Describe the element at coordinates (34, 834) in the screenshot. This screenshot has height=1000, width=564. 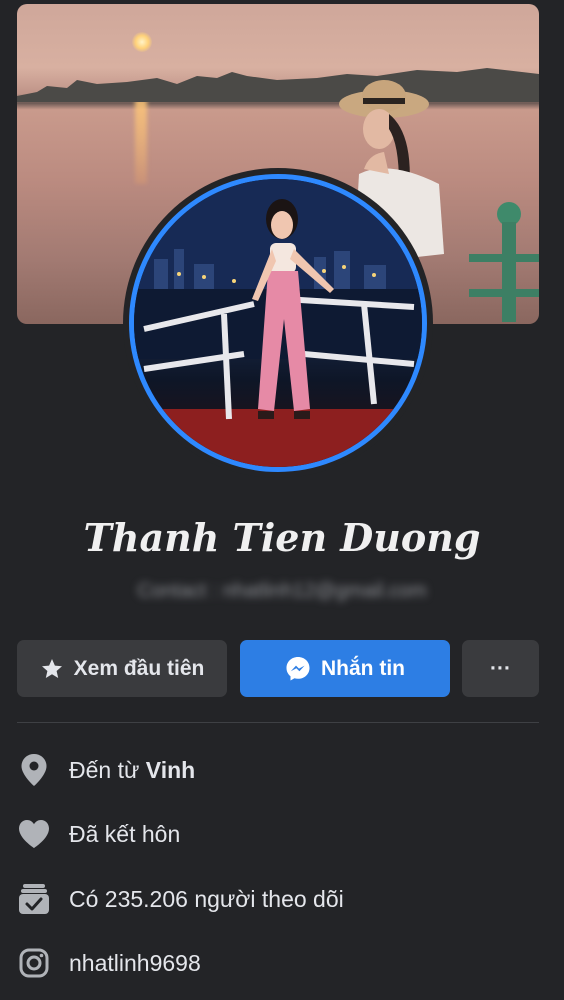
I see `heart-icon` at that location.